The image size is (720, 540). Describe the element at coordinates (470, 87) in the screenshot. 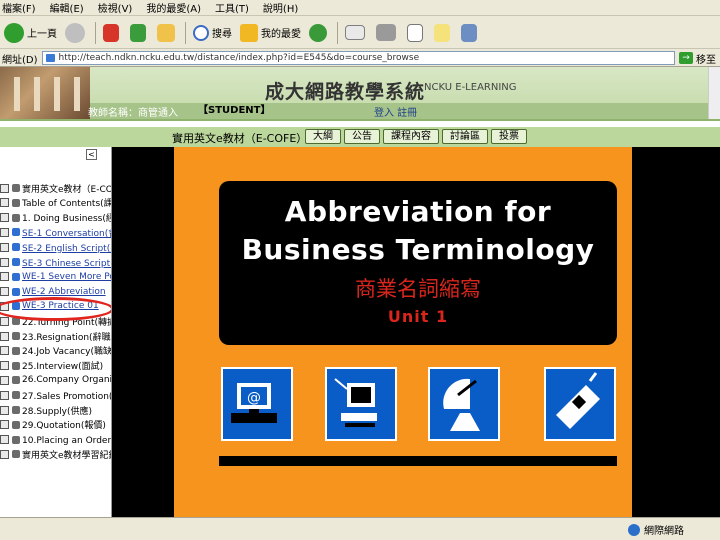

I see `system-name-en: NCKU E-LEARNING` at that location.